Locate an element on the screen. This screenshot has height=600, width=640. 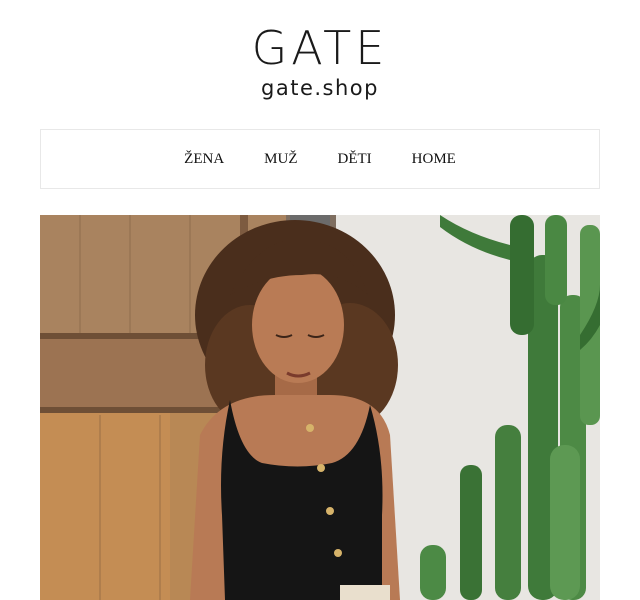
nav-item-zena: ŽENA is located at coordinates (204, 159).